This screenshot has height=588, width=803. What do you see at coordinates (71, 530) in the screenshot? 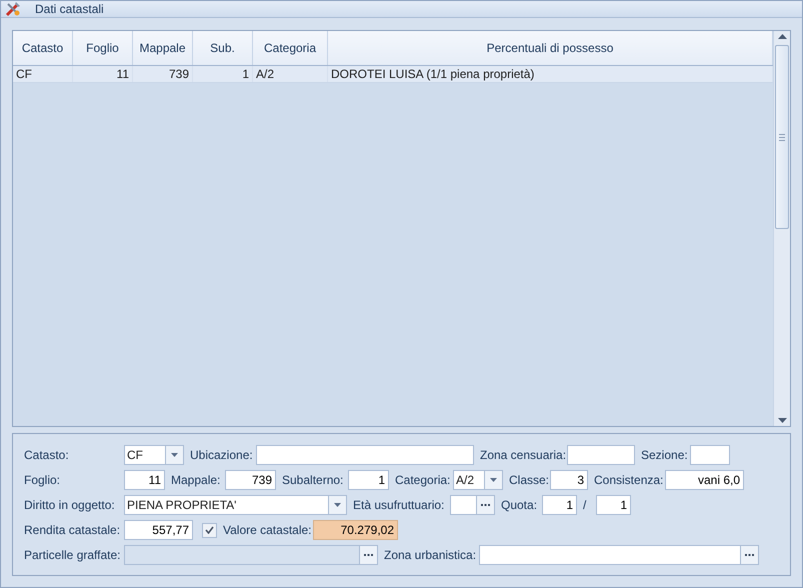
I see `field-label: Rendita catastale:` at bounding box center [71, 530].